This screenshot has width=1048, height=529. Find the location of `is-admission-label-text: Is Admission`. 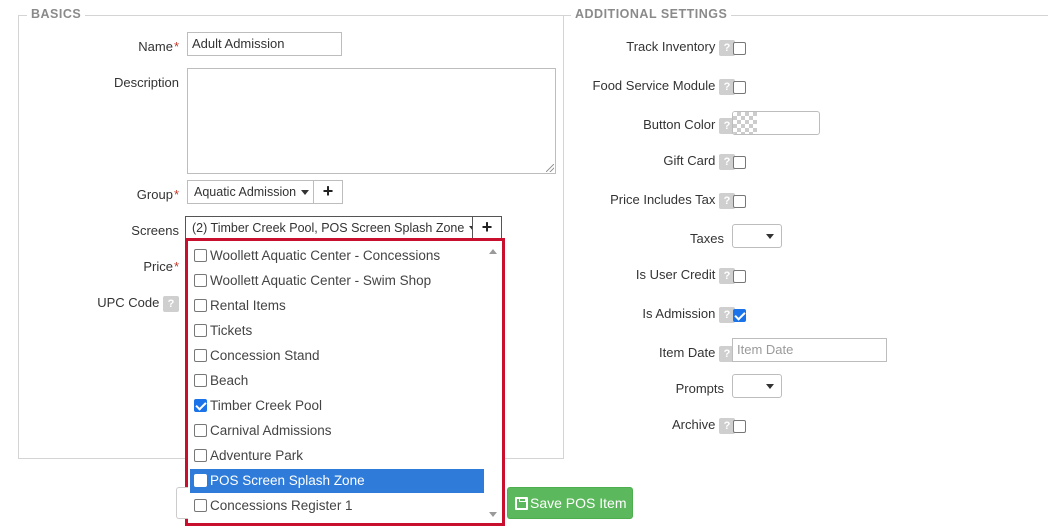

is-admission-label-text: Is Admission is located at coordinates (679, 313).